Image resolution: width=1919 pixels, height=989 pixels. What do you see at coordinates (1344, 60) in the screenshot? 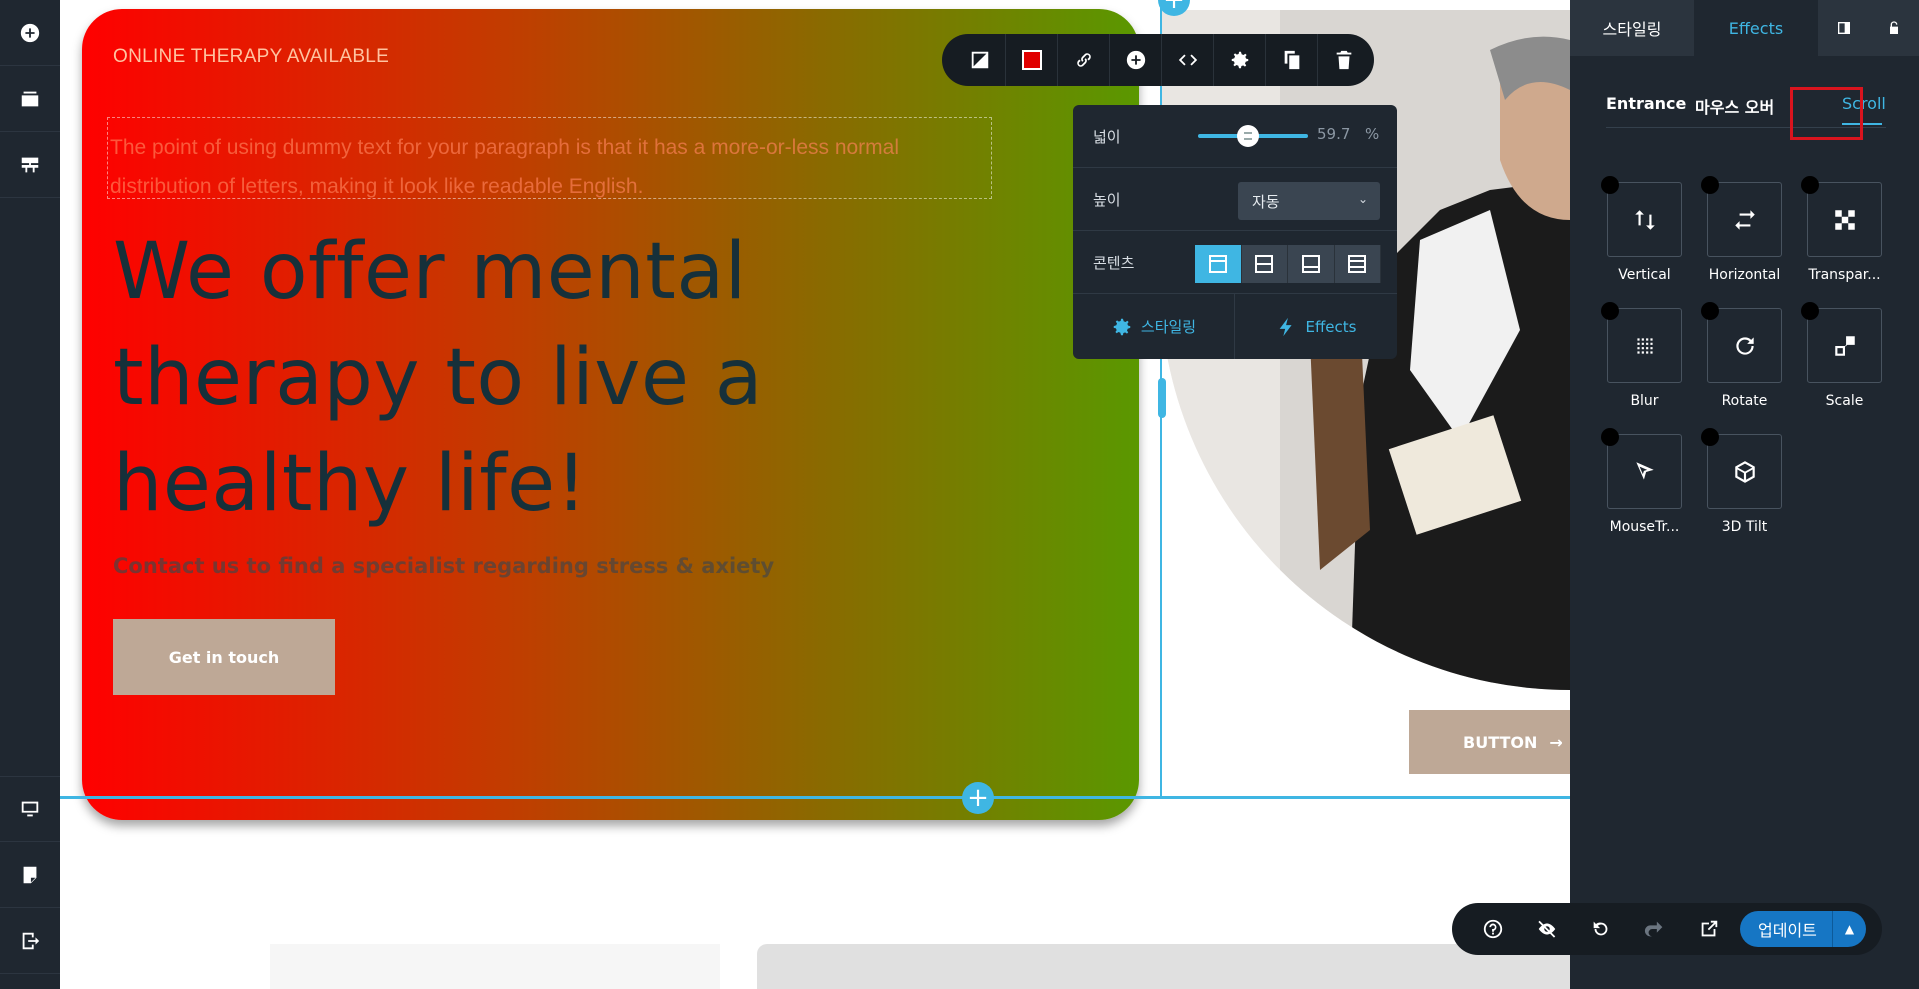
I see `delete-button` at bounding box center [1344, 60].